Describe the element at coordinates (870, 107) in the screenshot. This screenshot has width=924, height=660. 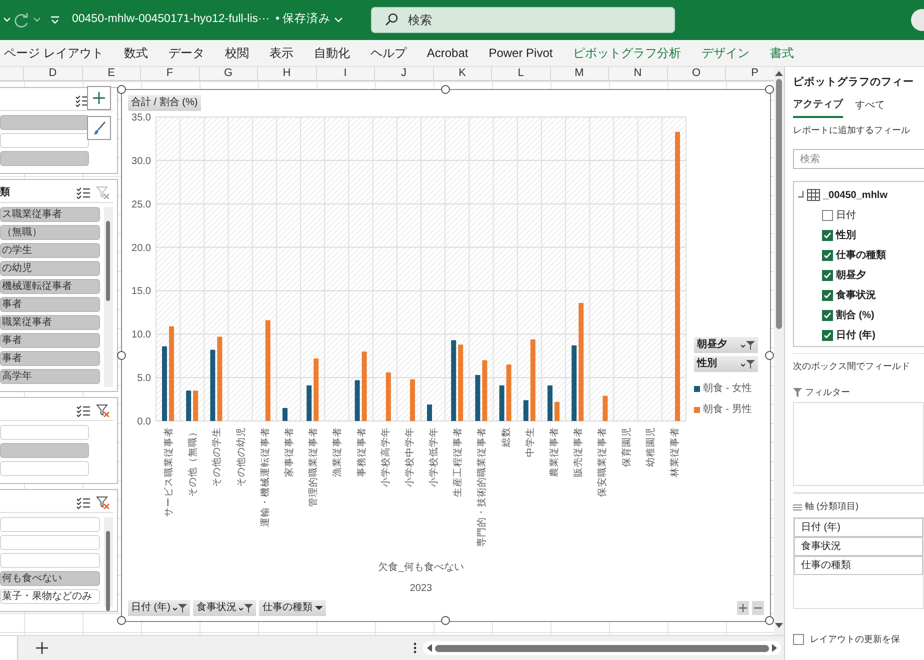
I see `pane-tab: すべて` at that location.